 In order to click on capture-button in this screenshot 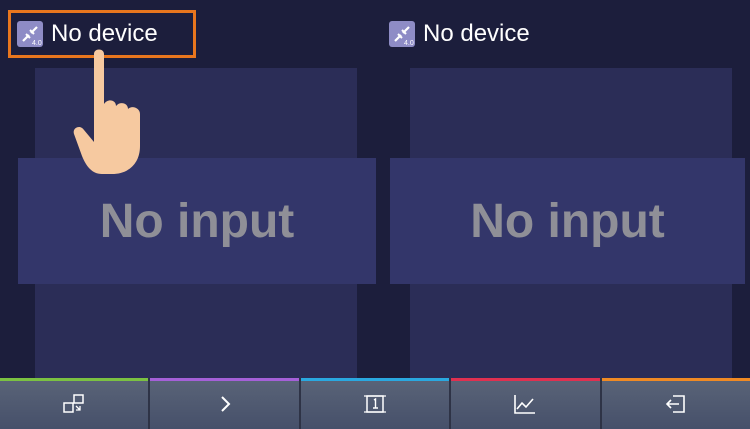, I will do `click(376, 403)`.